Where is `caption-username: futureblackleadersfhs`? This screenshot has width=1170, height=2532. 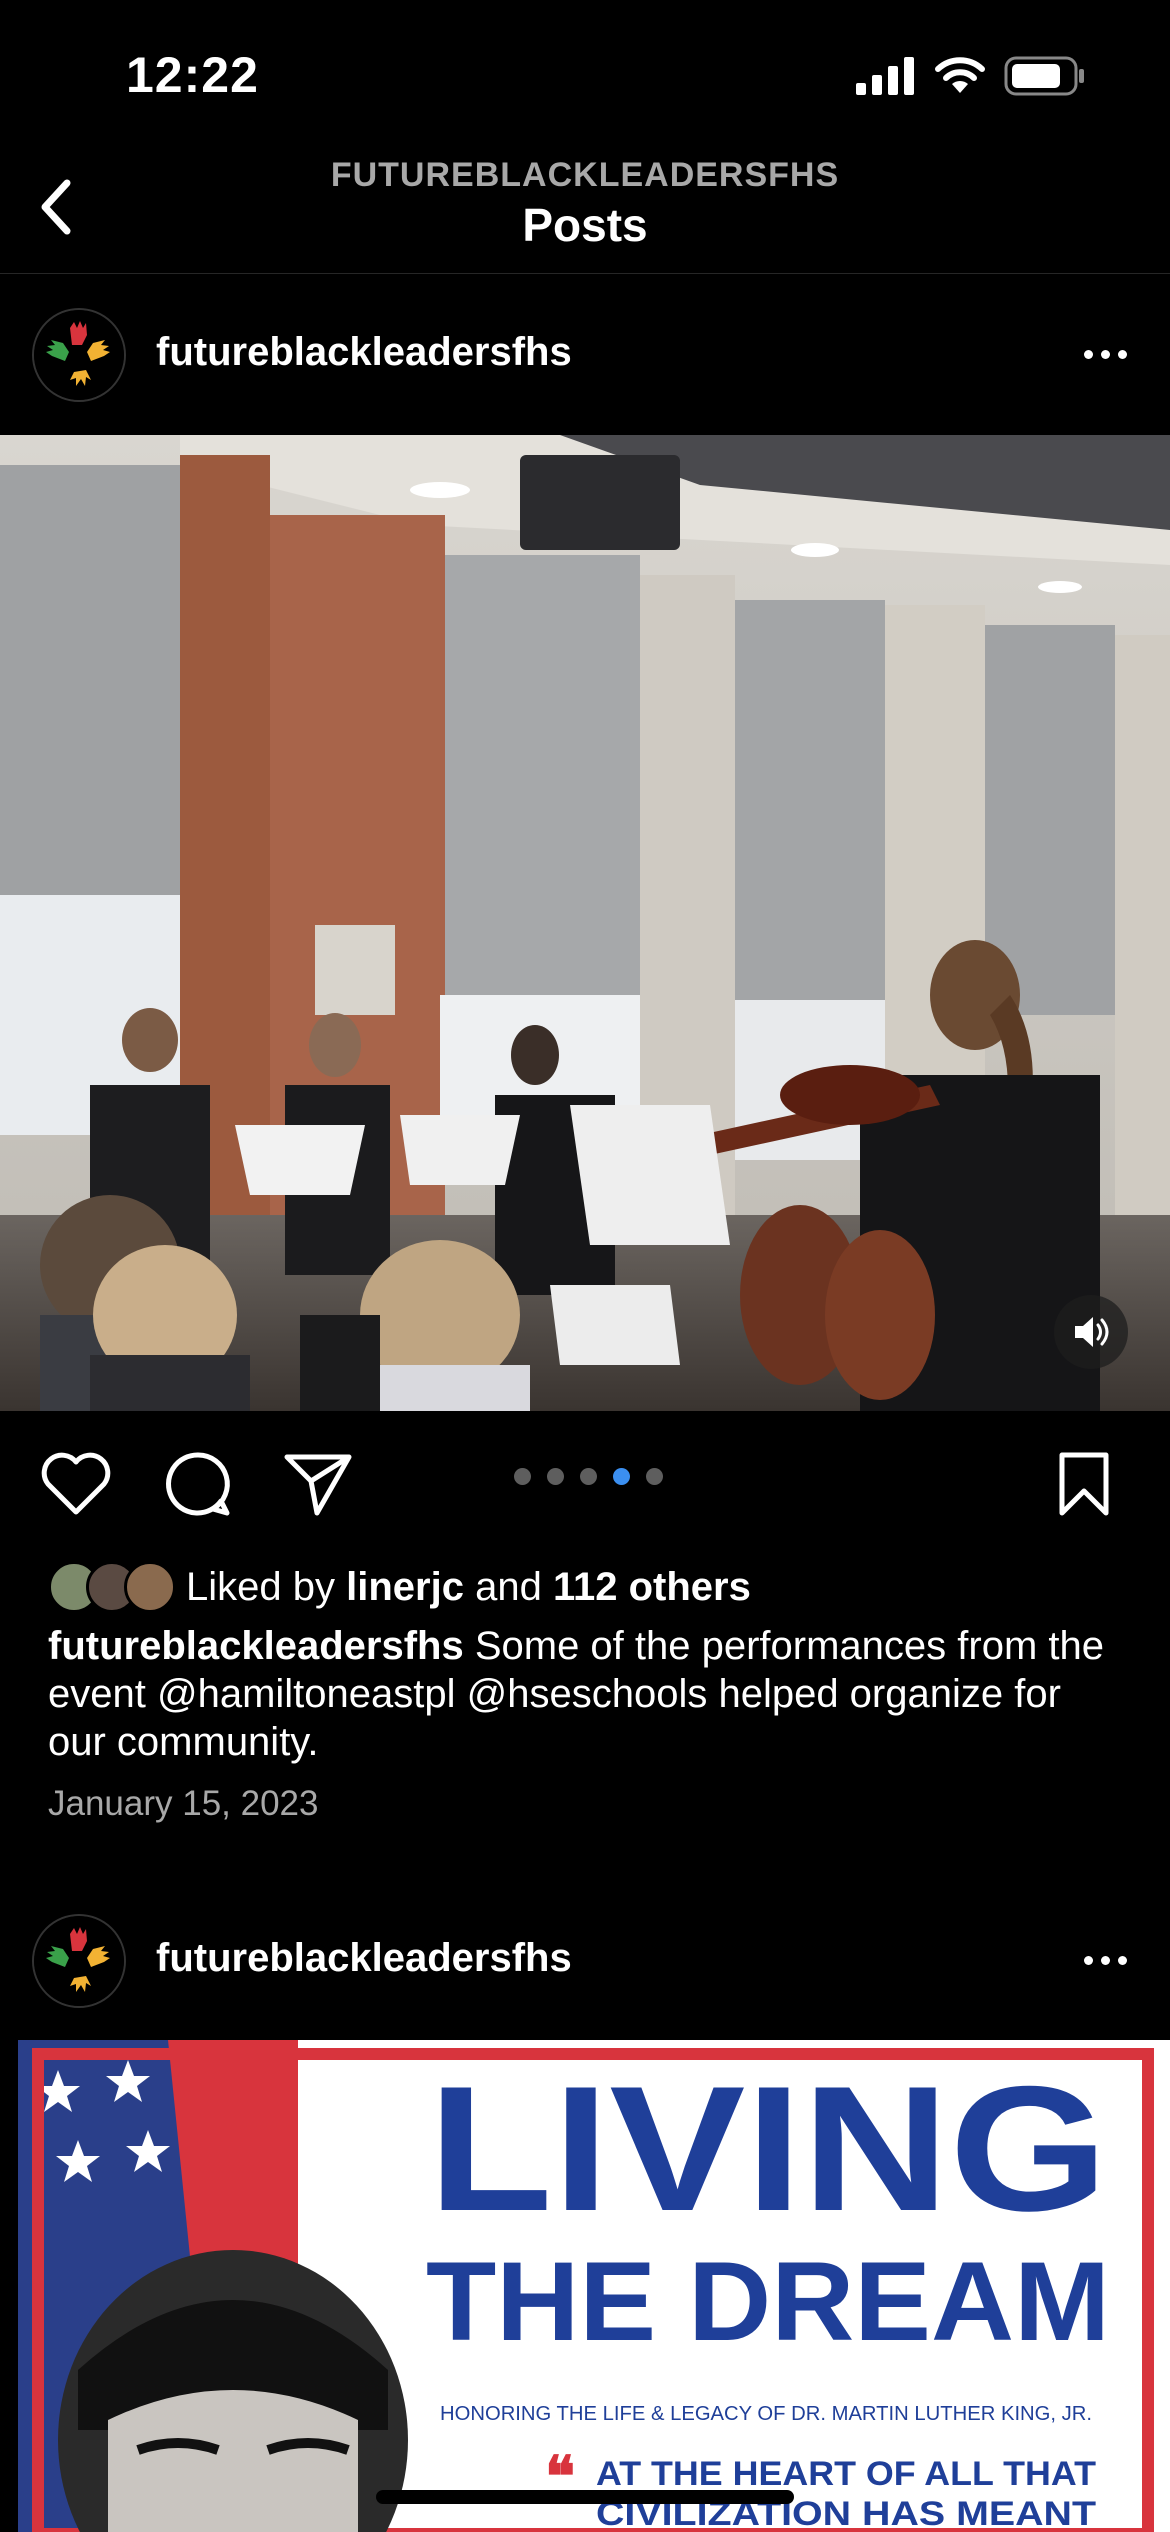
caption-username: futureblackleadersfhs is located at coordinates (256, 1646).